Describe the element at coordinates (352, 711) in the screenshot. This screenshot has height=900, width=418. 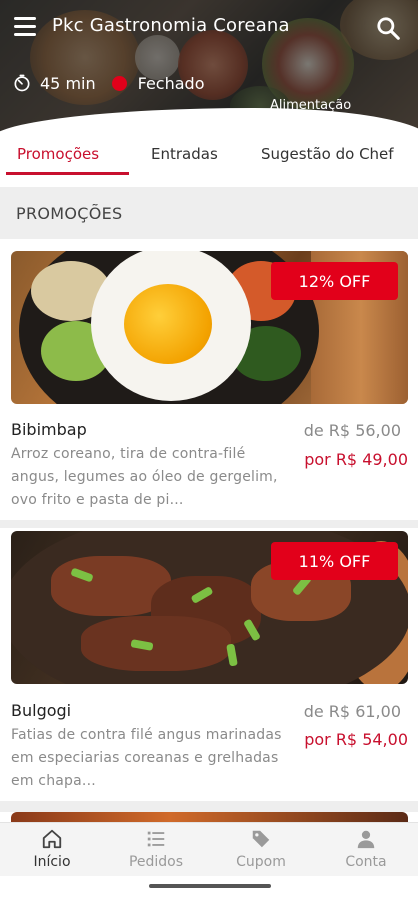
I see `original-price: de R$ 61,00` at that location.